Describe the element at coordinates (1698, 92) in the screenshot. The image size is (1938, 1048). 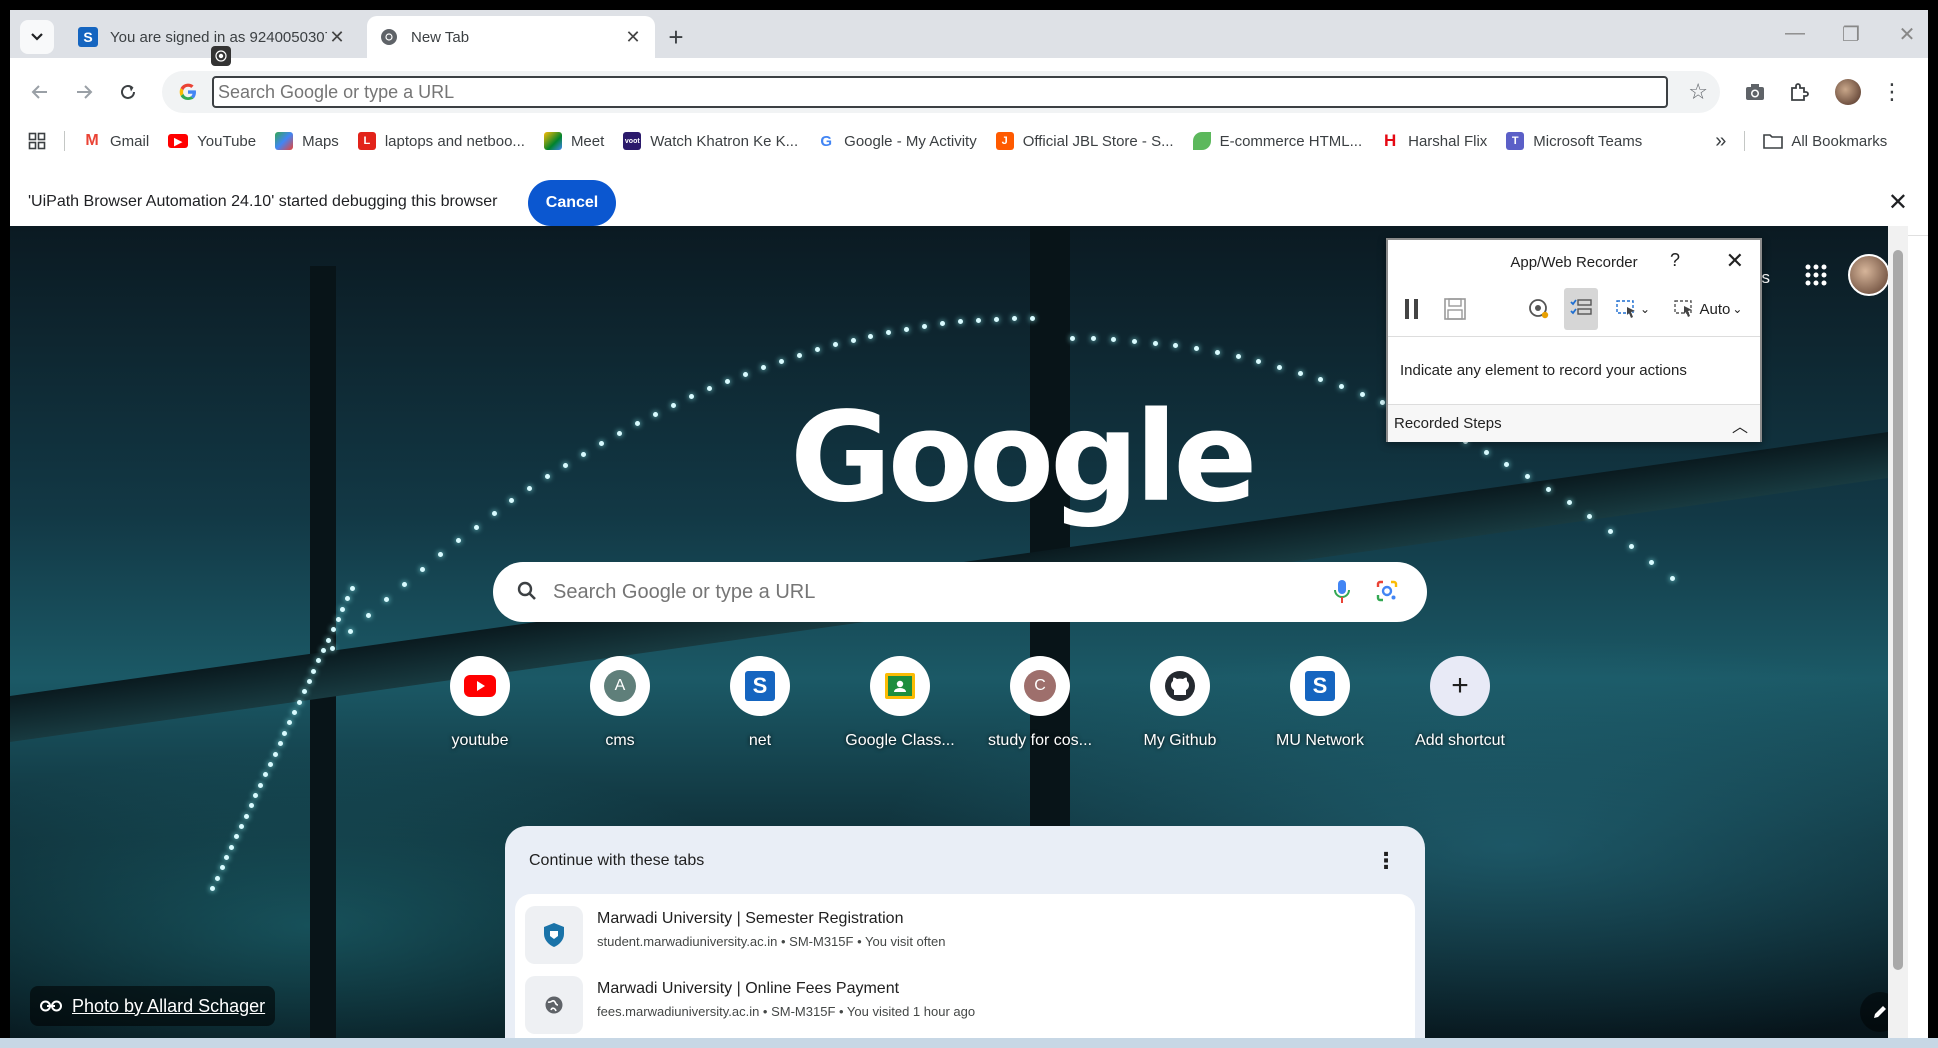
I see `bookmark-star-icon: ☆` at that location.